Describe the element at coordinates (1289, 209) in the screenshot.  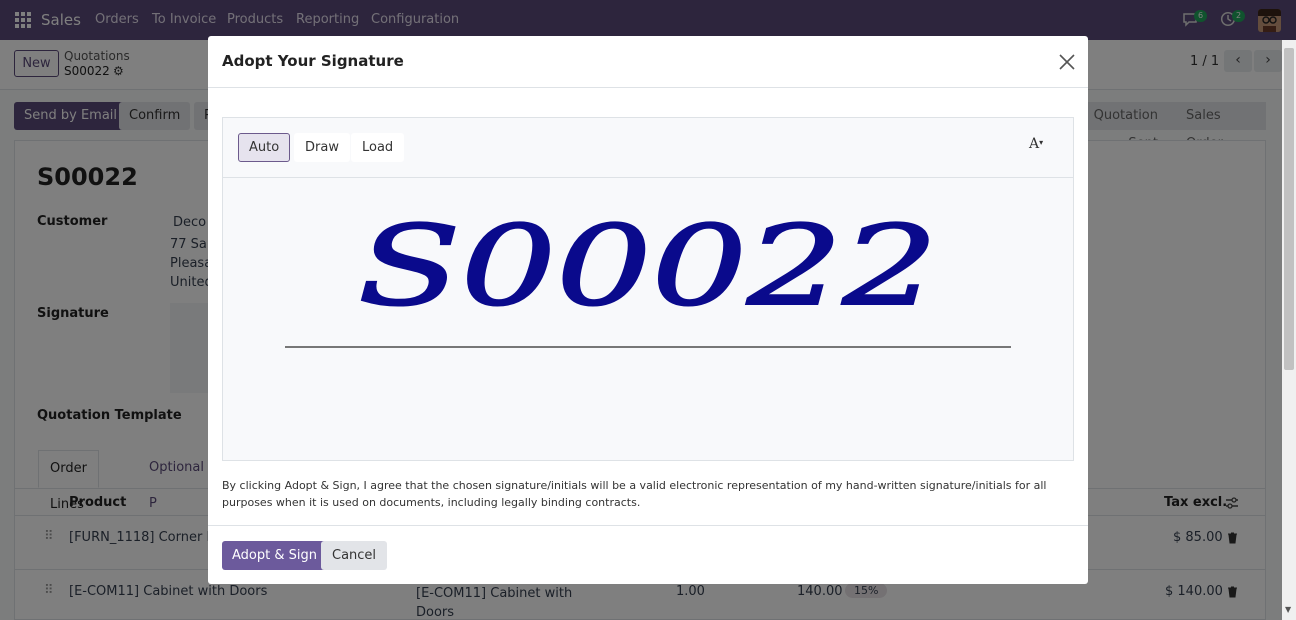
I see `scrollbar-thumb` at that location.